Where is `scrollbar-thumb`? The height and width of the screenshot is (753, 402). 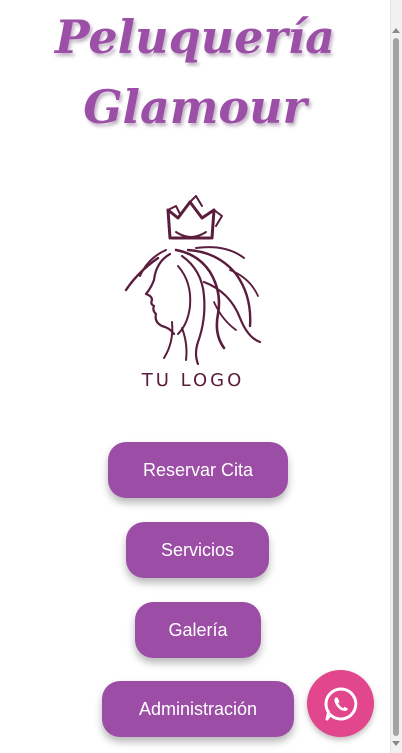 scrollbar-thumb is located at coordinates (396, 387).